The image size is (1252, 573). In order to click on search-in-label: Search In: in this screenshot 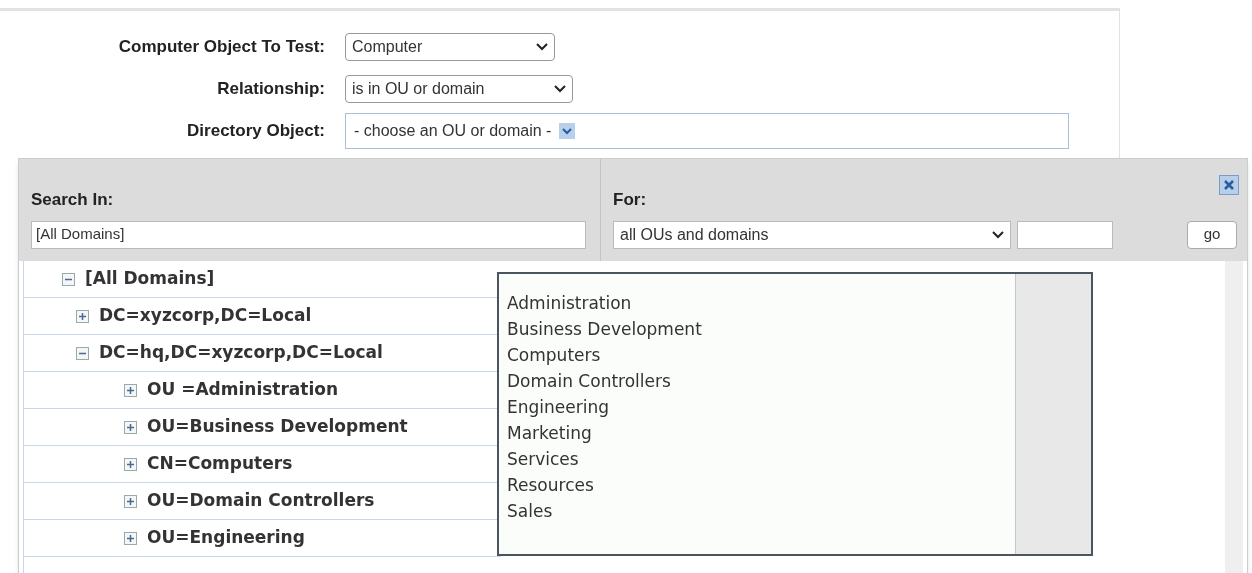, I will do `click(73, 200)`.